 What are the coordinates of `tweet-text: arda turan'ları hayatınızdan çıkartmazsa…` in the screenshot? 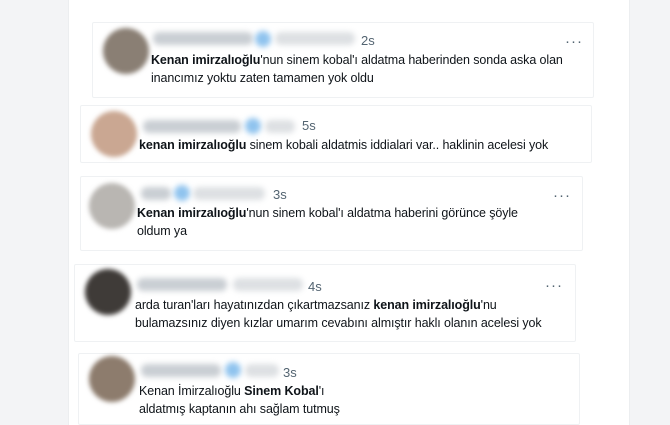 It's located at (350, 314).